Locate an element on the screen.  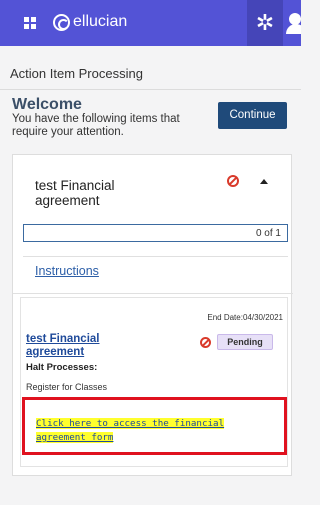
page-title: Action Item Processing is located at coordinates (76, 73).